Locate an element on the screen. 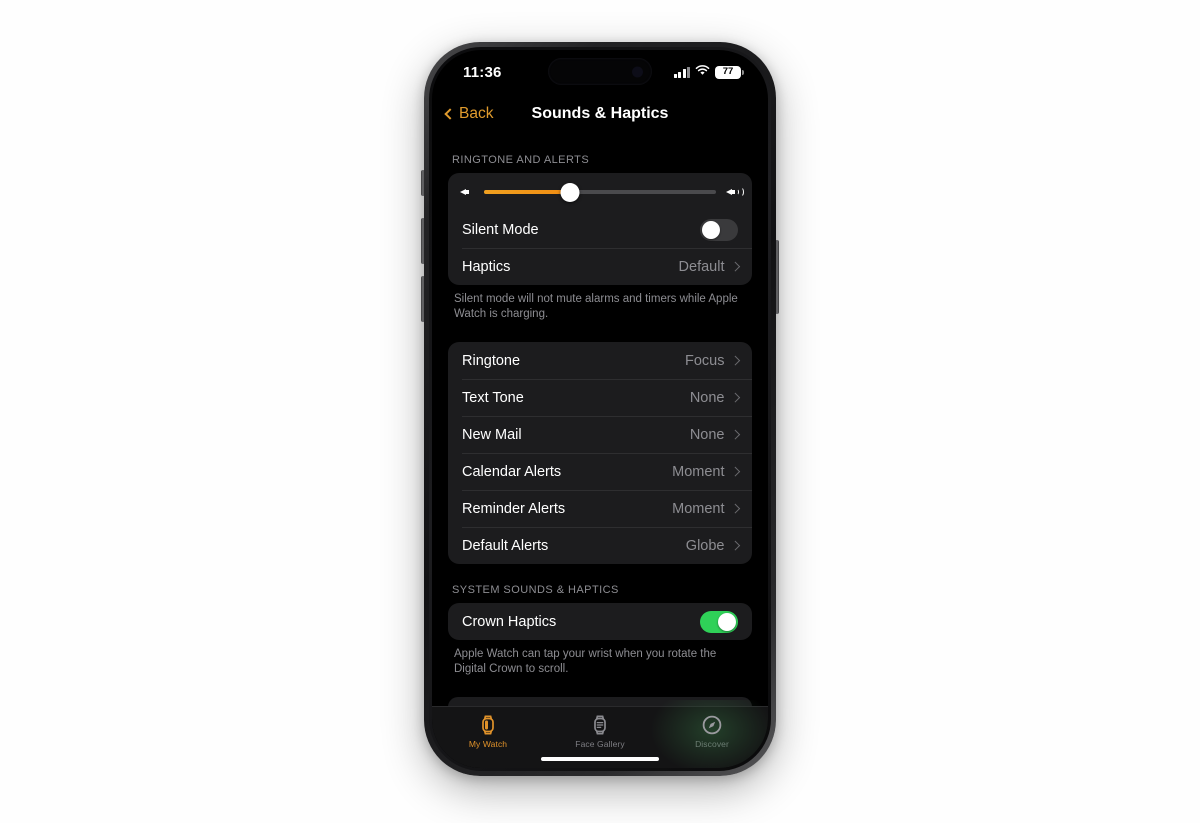 The width and height of the screenshot is (1200, 823). tab-discover: Discover is located at coordinates (709, 734).